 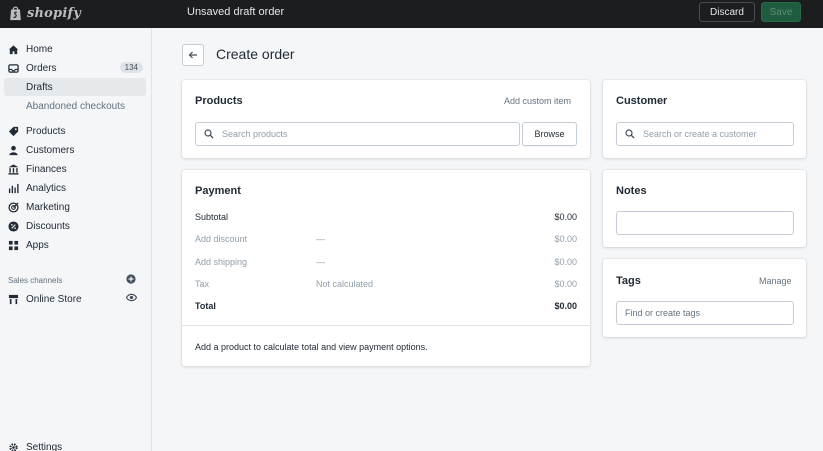 I want to click on sidebar-item-products: Products, so click(x=75, y=131).